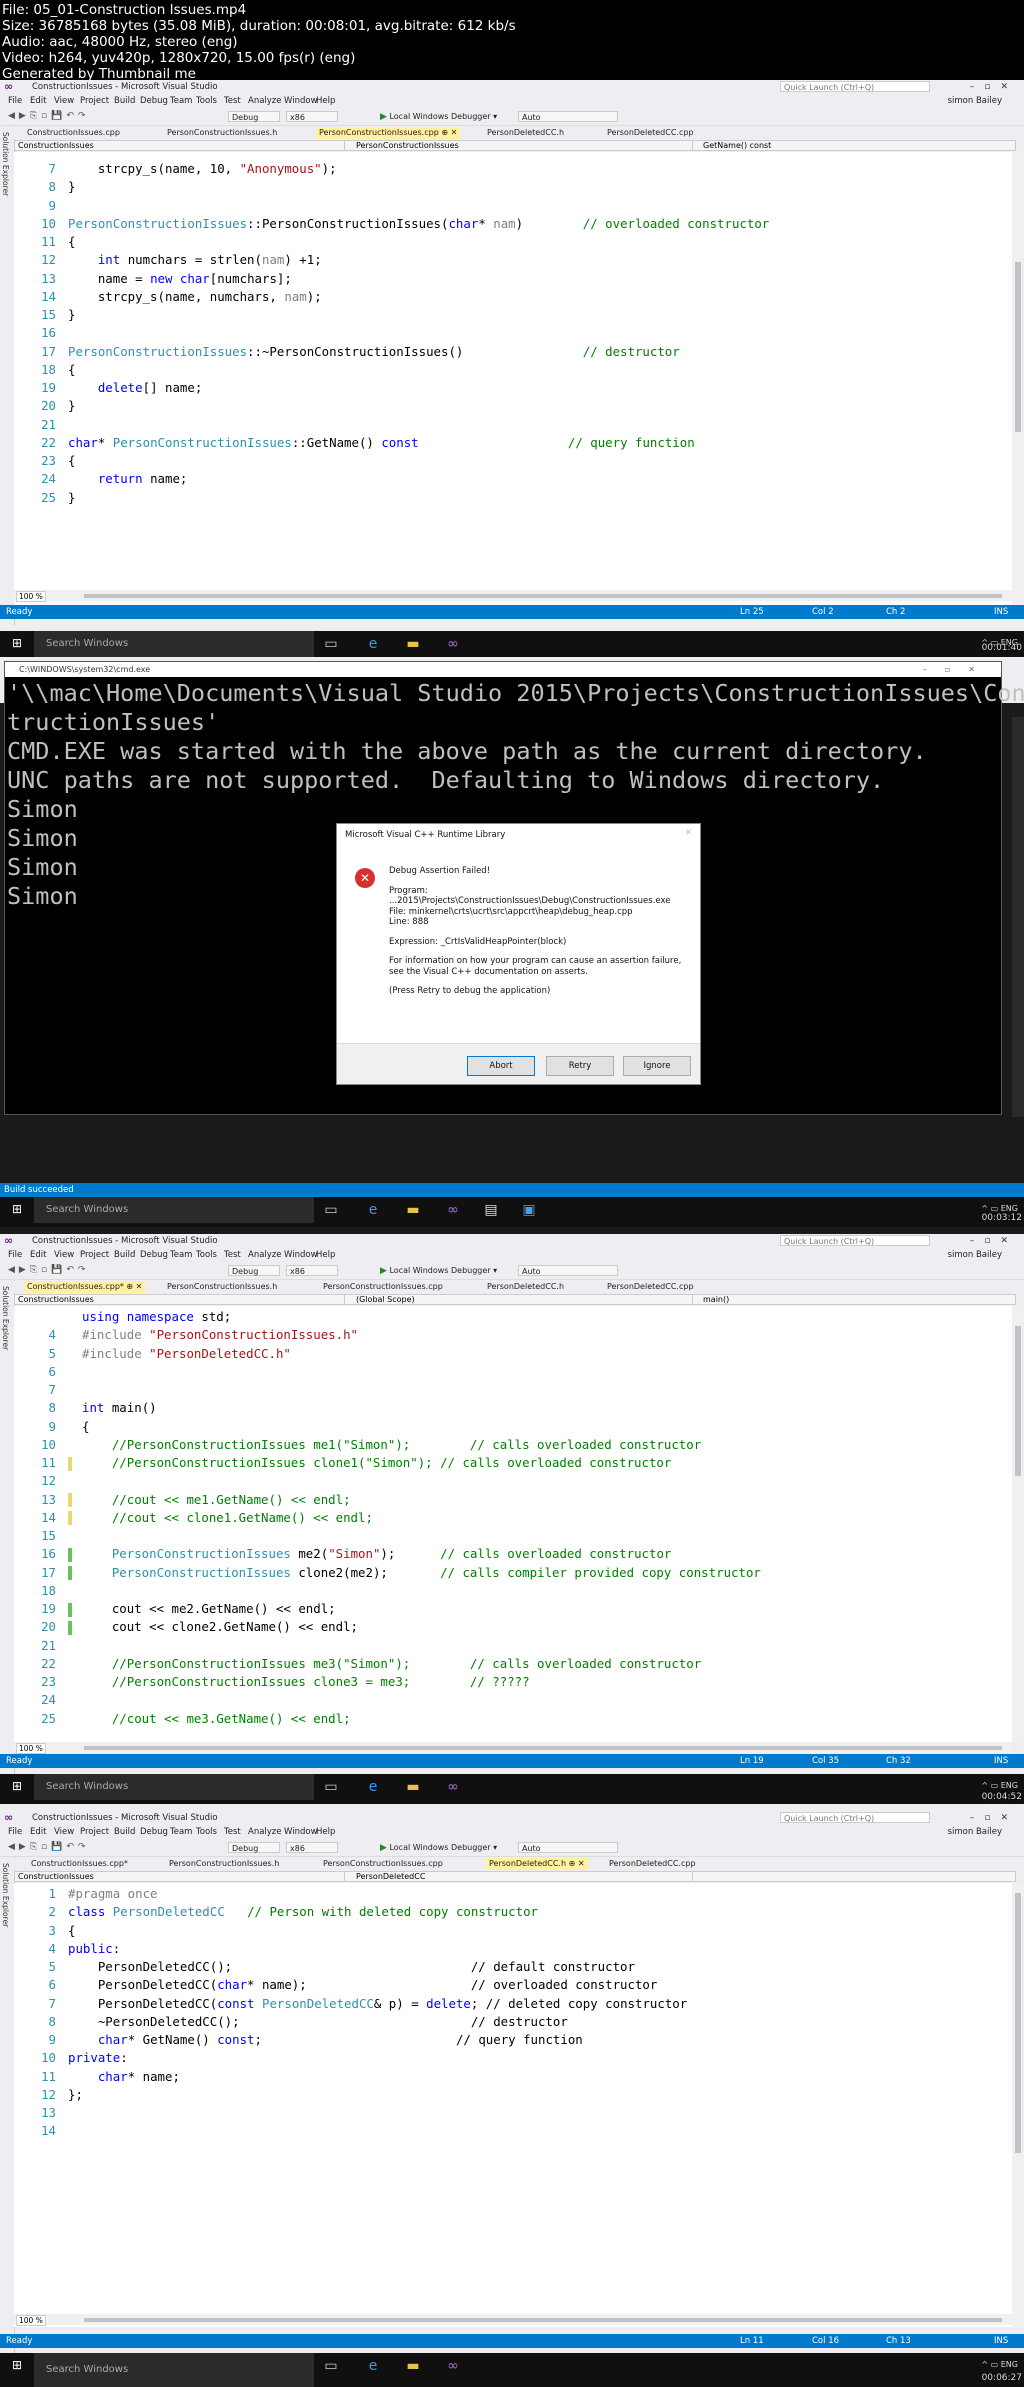 This screenshot has height=2387, width=1024. What do you see at coordinates (124, 101) in the screenshot?
I see `menu-build: Build` at bounding box center [124, 101].